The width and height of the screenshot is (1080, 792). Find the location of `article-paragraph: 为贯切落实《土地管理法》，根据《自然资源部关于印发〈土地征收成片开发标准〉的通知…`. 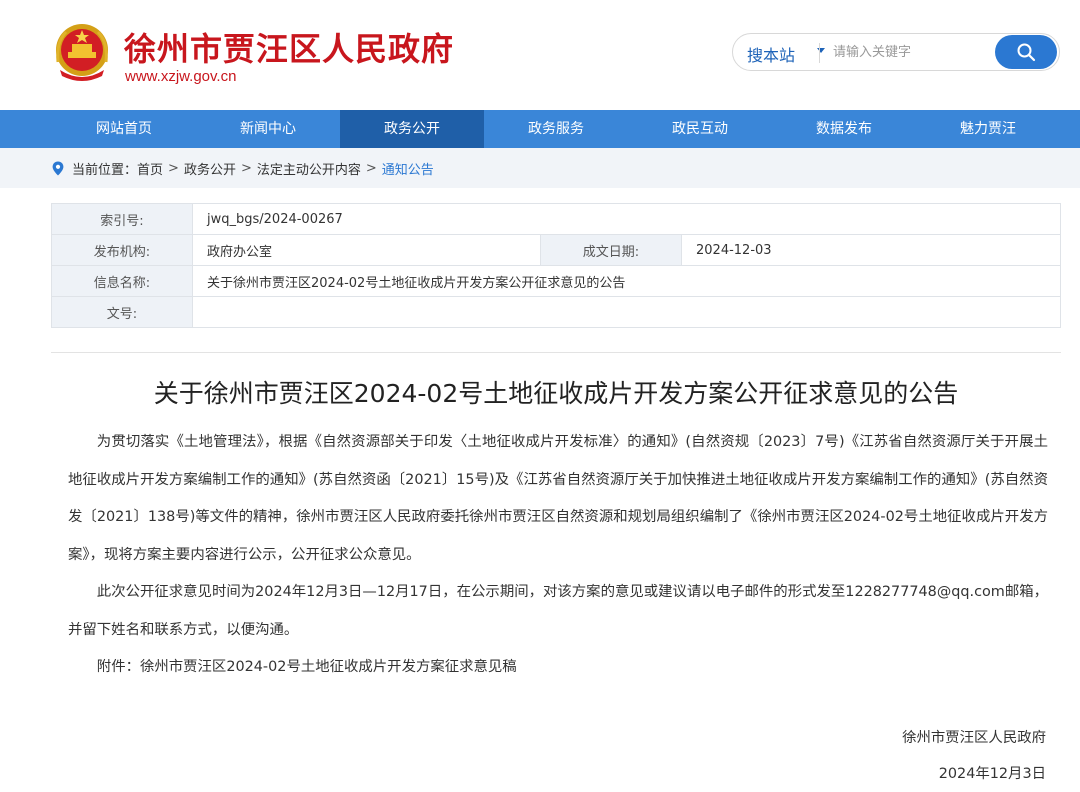

article-paragraph: 为贯切落实《土地管理法》，根据《自然资源部关于印发〈土地征收成片开发标准〉的通知… is located at coordinates (558, 498).